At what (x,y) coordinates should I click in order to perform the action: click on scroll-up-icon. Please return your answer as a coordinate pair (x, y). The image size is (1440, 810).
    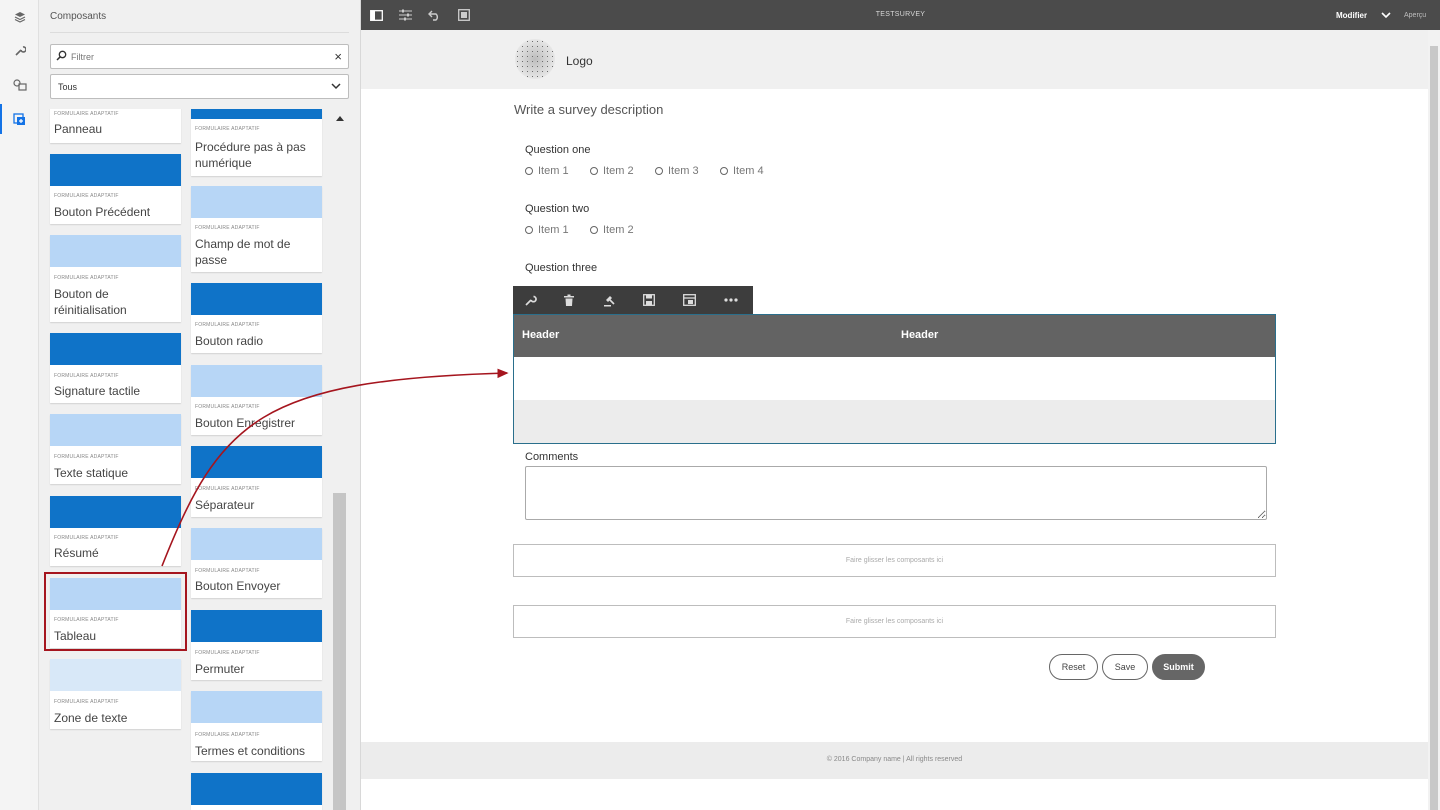
    Looking at the image, I should click on (340, 118).